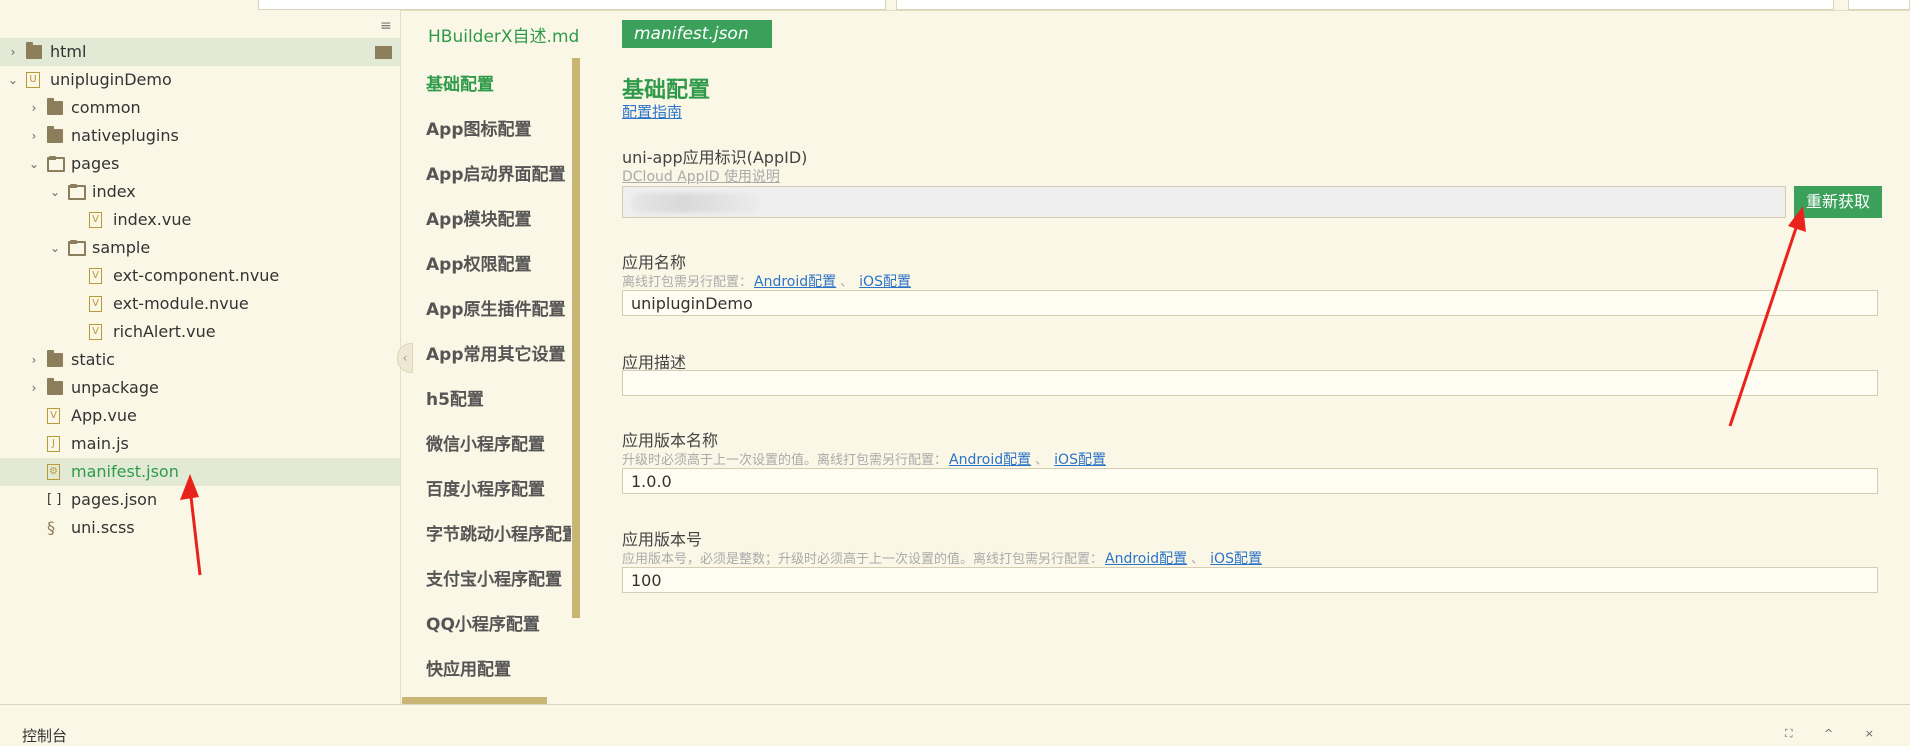 The height and width of the screenshot is (746, 1910). What do you see at coordinates (572, 5) in the screenshot?
I see `top-search-field` at bounding box center [572, 5].